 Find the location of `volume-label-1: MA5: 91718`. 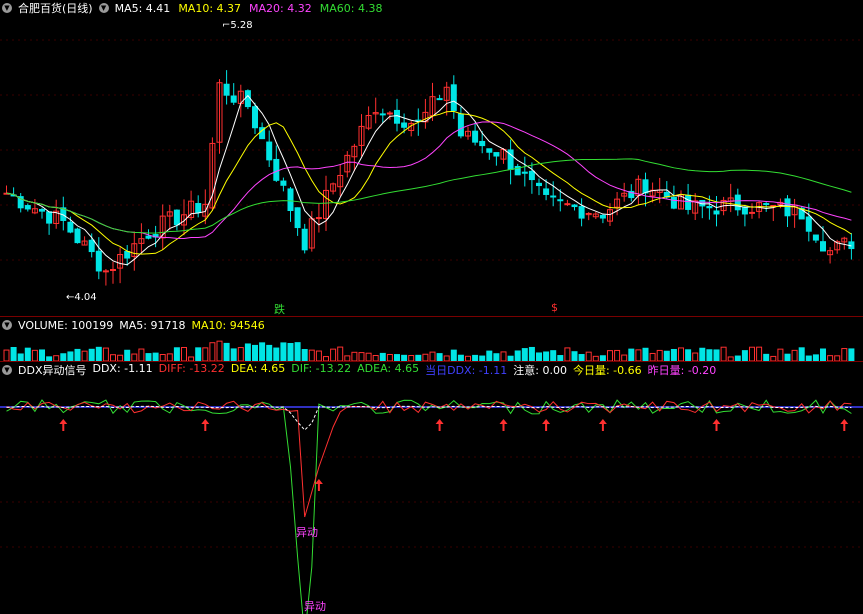

volume-label-1: MA5: 91718 is located at coordinates (152, 325).